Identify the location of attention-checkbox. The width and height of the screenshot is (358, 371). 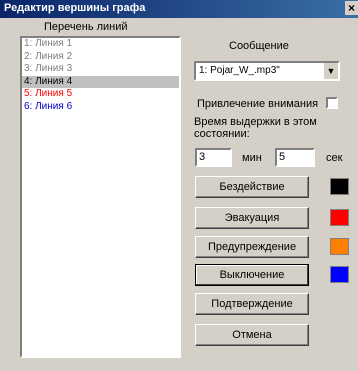
(332, 103).